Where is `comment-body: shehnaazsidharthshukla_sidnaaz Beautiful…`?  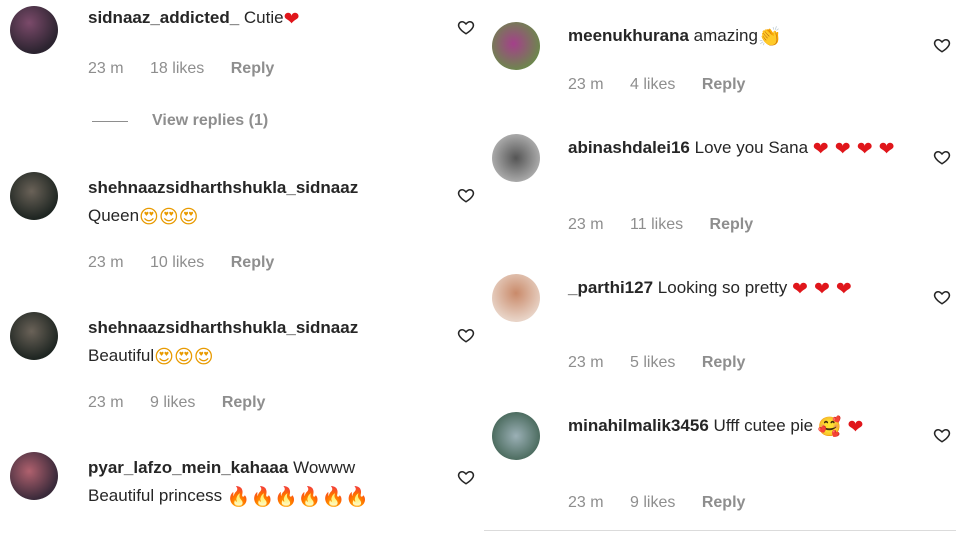 comment-body: shehnaazsidharthshukla_sidnaaz Beautiful… is located at coordinates (254, 342).